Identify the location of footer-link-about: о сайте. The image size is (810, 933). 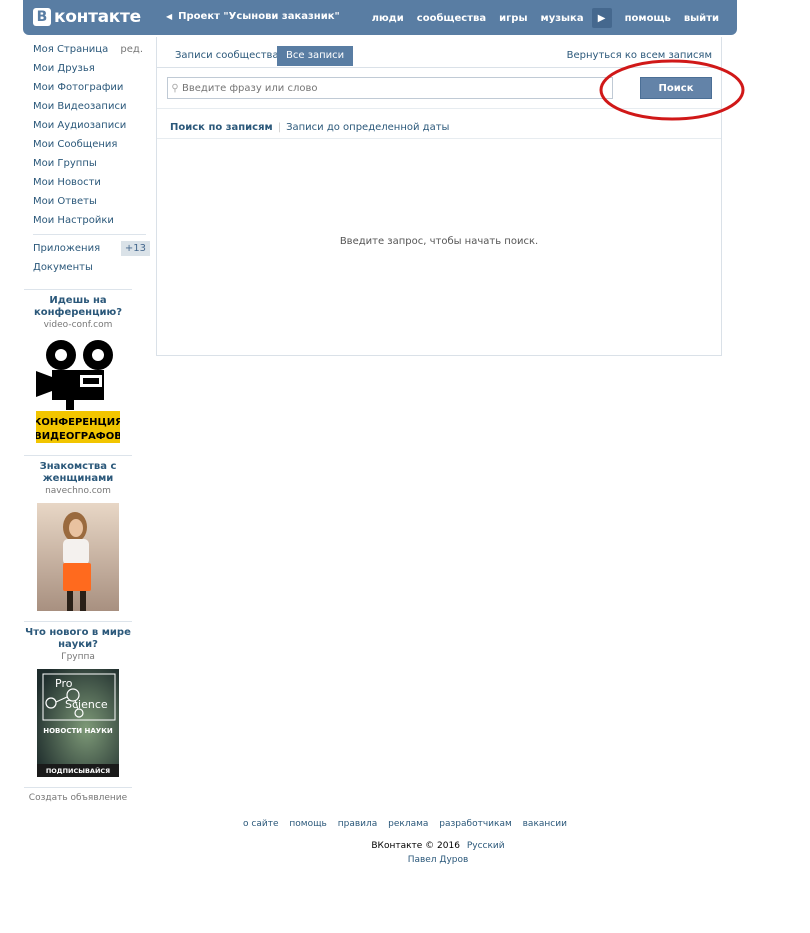
(260, 824).